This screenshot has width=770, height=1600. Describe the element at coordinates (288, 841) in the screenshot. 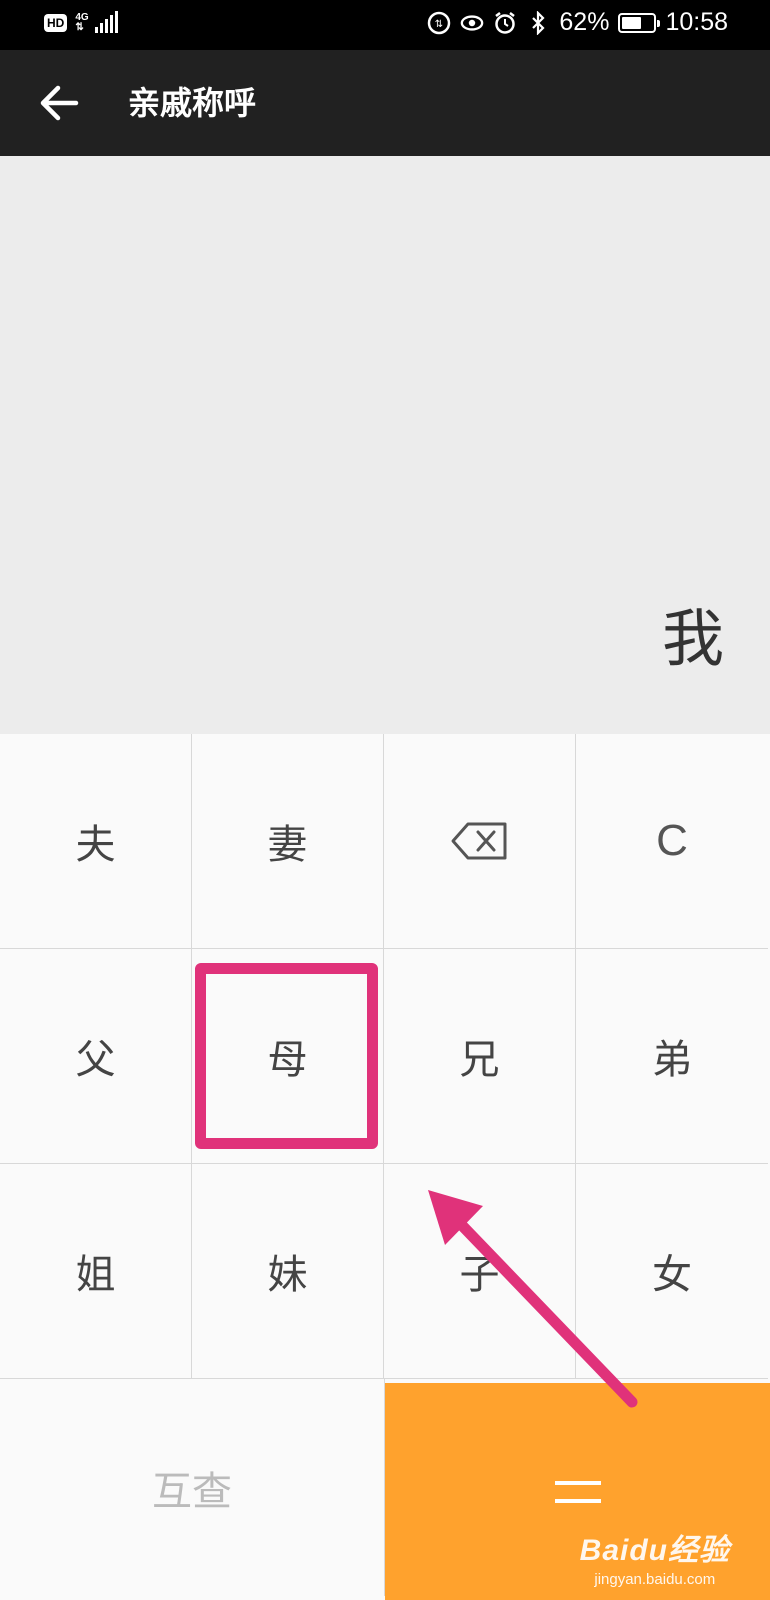

I see `key-wife: 妻` at that location.